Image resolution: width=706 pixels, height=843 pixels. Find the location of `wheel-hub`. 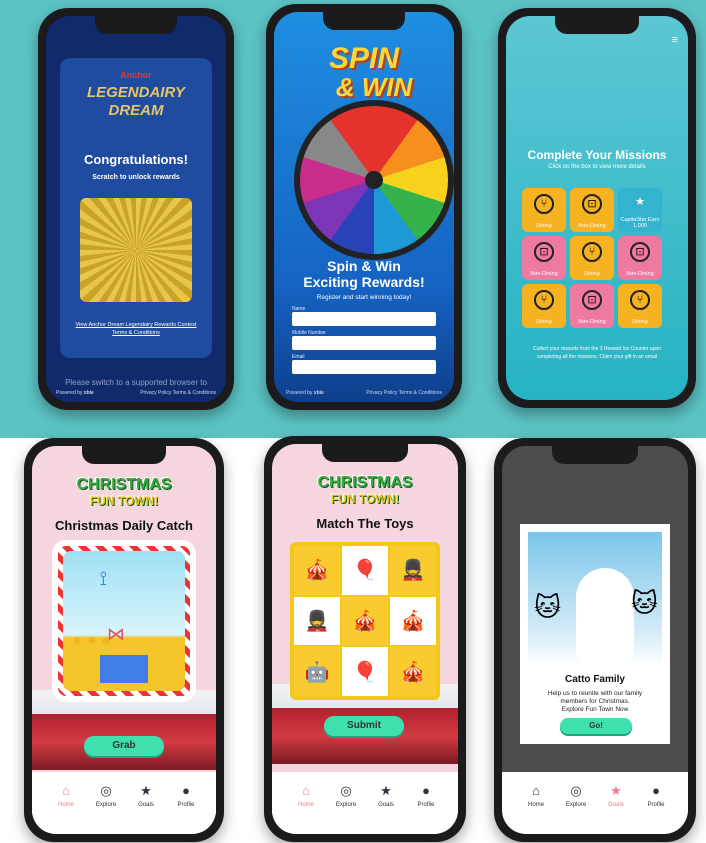

wheel-hub is located at coordinates (374, 180).